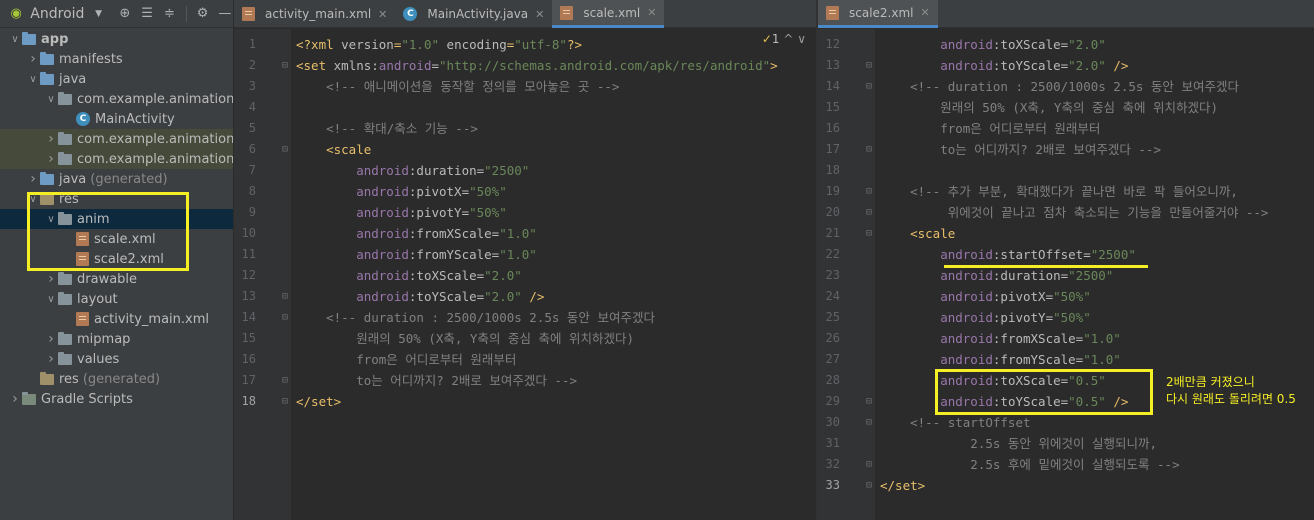 This screenshot has height=520, width=1314. Describe the element at coordinates (116, 39) in the screenshot. I see `tree-item: ∨ app` at that location.